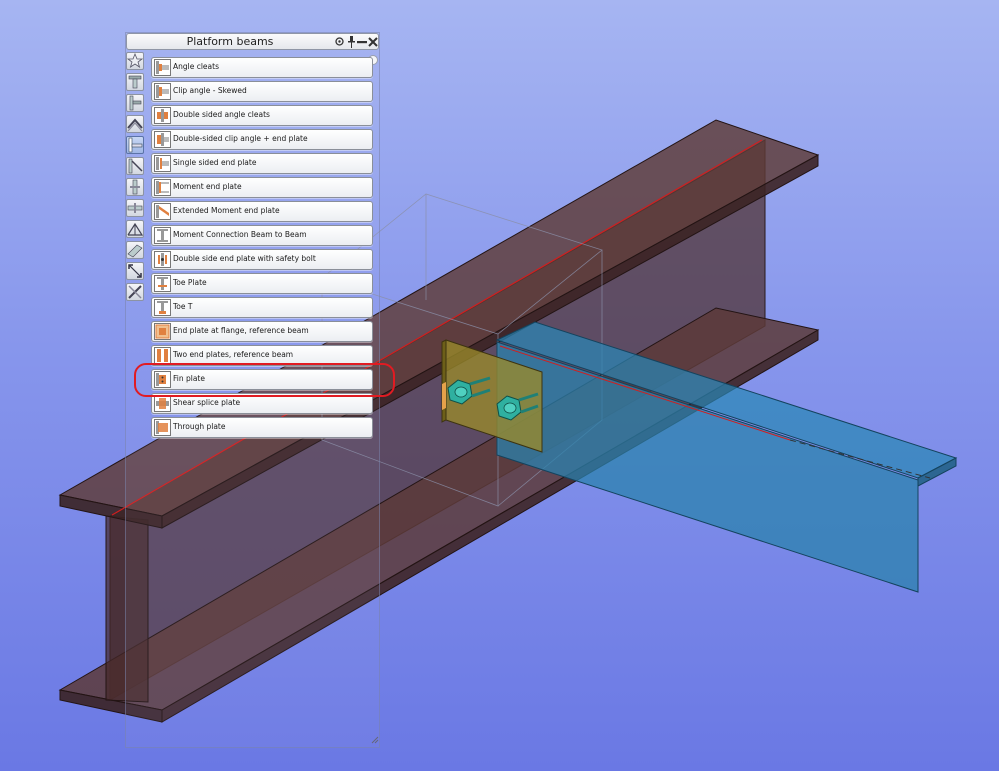 The width and height of the screenshot is (999, 771). What do you see at coordinates (264, 380) in the screenshot?
I see `fin-plate-highlight-annotation` at bounding box center [264, 380].